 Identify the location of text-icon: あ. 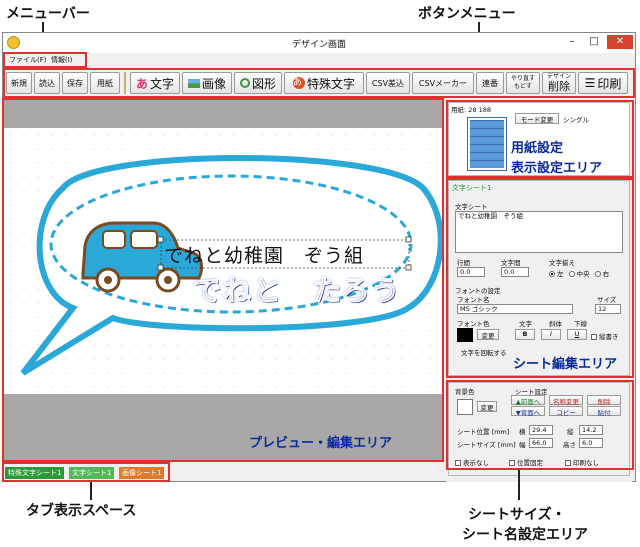
(141, 83).